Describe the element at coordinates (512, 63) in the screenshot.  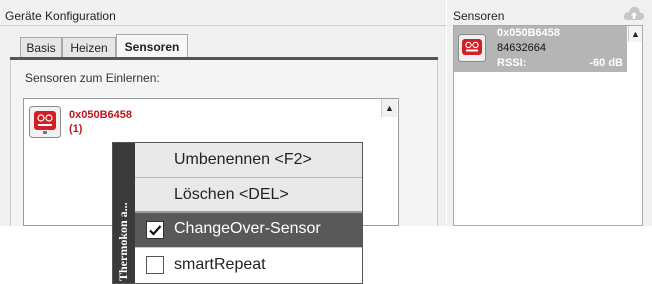
I see `rssi-label: RSSI:` at that location.